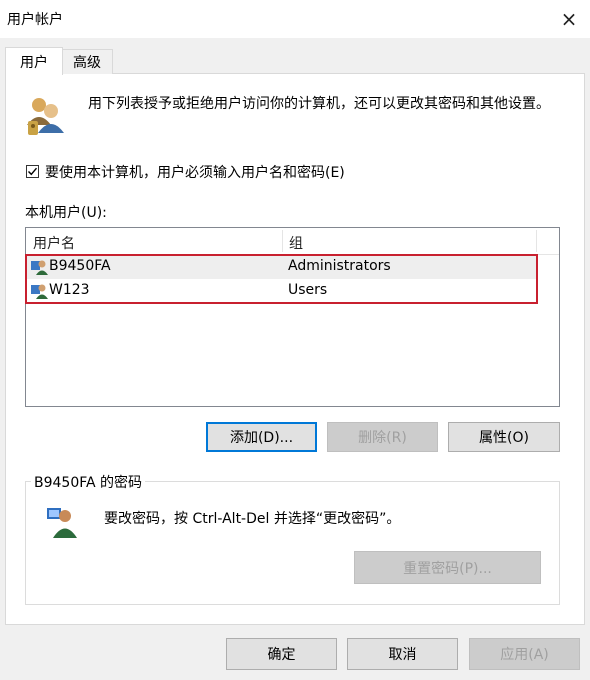 The height and width of the screenshot is (680, 590). I want to click on checkmark-icon, so click(33, 171).